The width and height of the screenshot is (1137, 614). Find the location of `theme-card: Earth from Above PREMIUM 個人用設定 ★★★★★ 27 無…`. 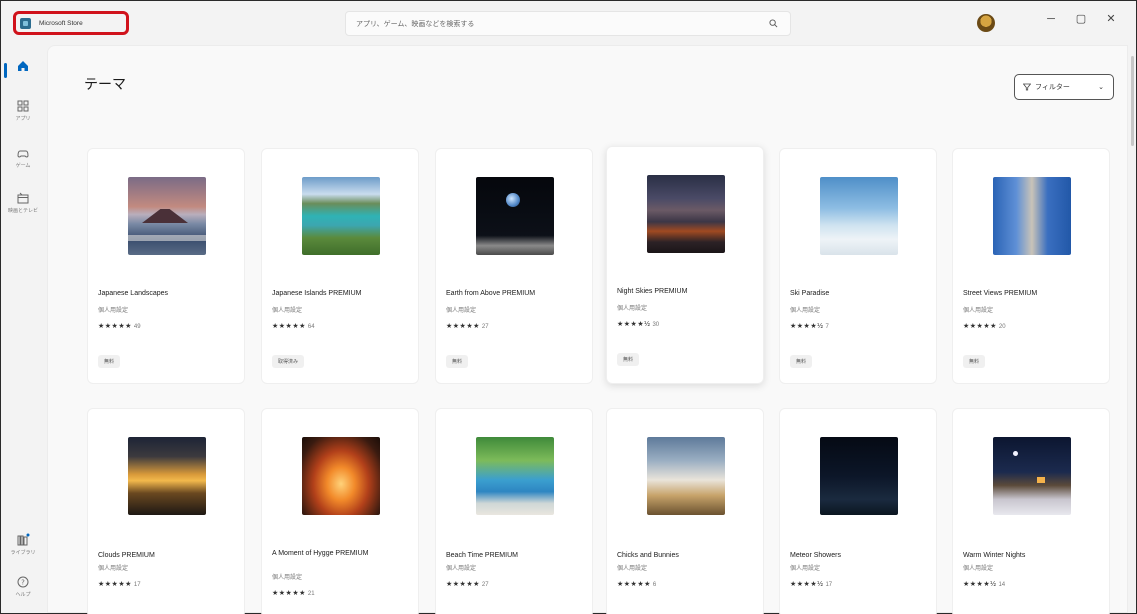

theme-card: Earth from Above PREMIUM 個人用設定 ★★★★★ 27 無… is located at coordinates (514, 266).